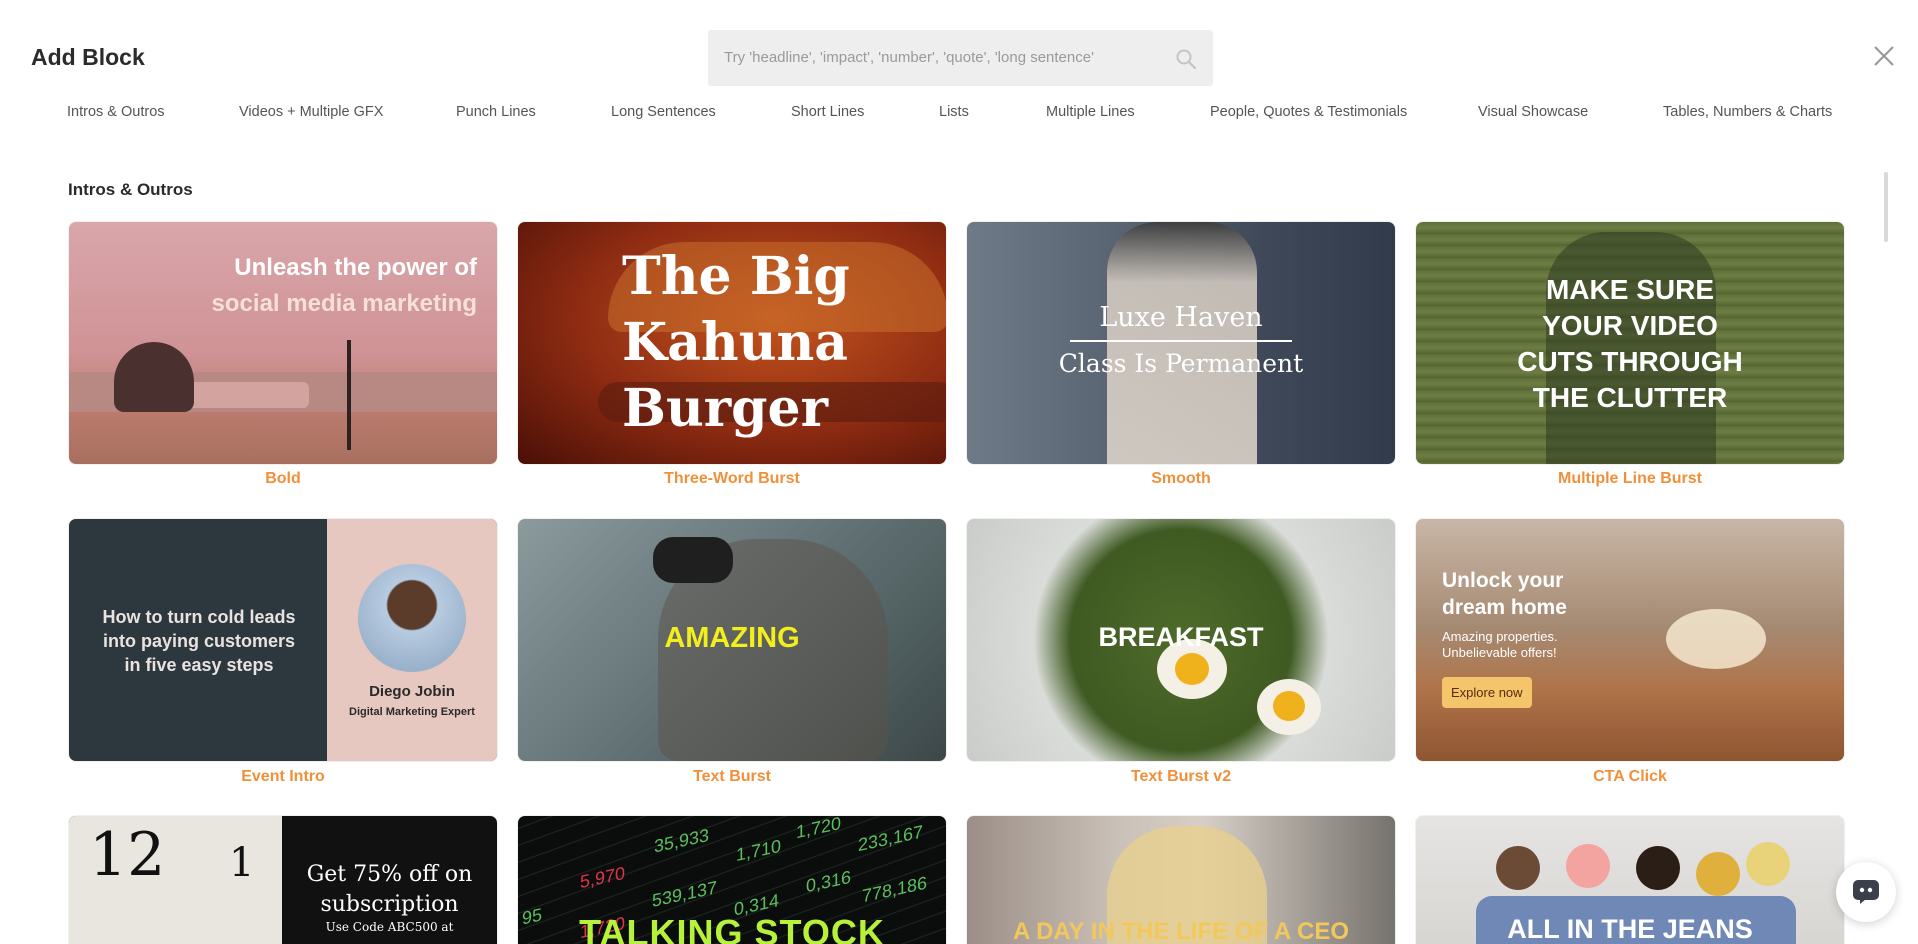 This screenshot has height=944, width=1918. Describe the element at coordinates (1500, 636) in the screenshot. I see `card-subtext: Amazing properties.` at that location.